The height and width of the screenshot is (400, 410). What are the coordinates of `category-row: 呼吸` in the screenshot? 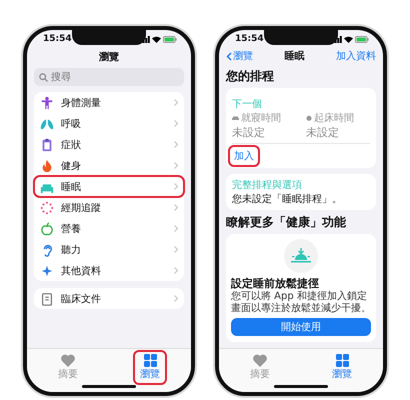 It's located at (109, 123).